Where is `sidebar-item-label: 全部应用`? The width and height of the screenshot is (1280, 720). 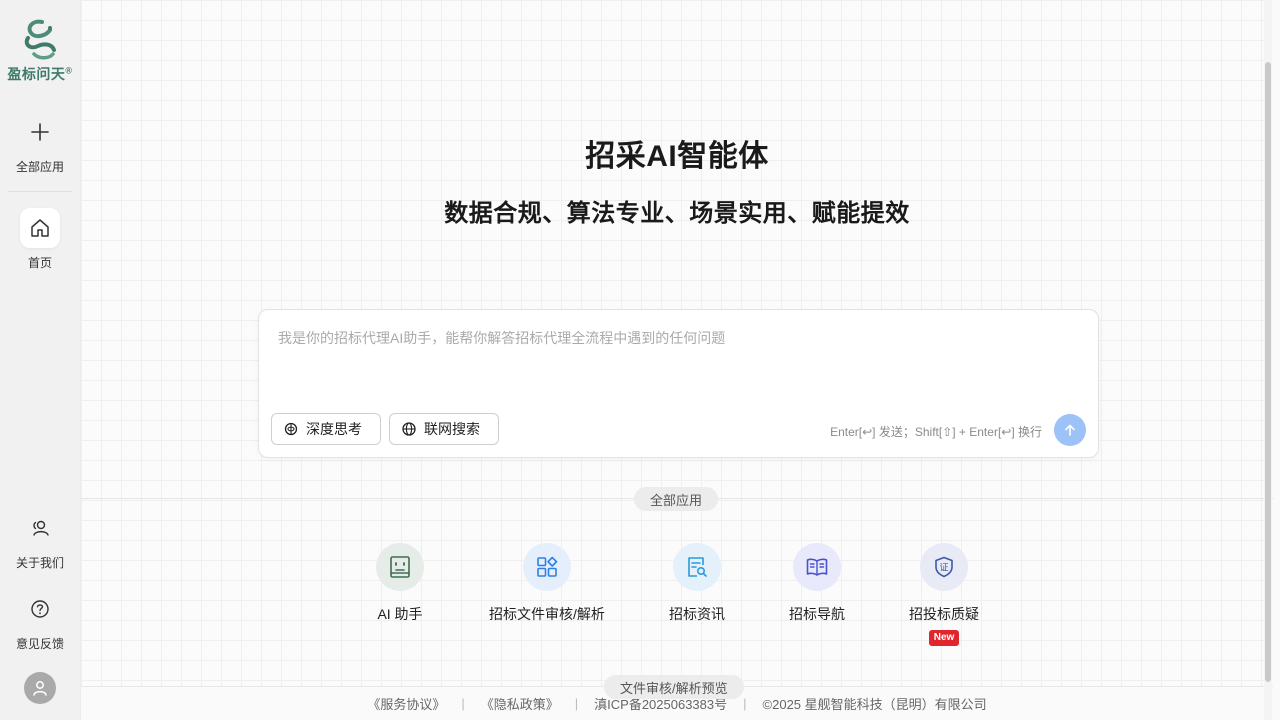 sidebar-item-label: 全部应用 is located at coordinates (39, 167).